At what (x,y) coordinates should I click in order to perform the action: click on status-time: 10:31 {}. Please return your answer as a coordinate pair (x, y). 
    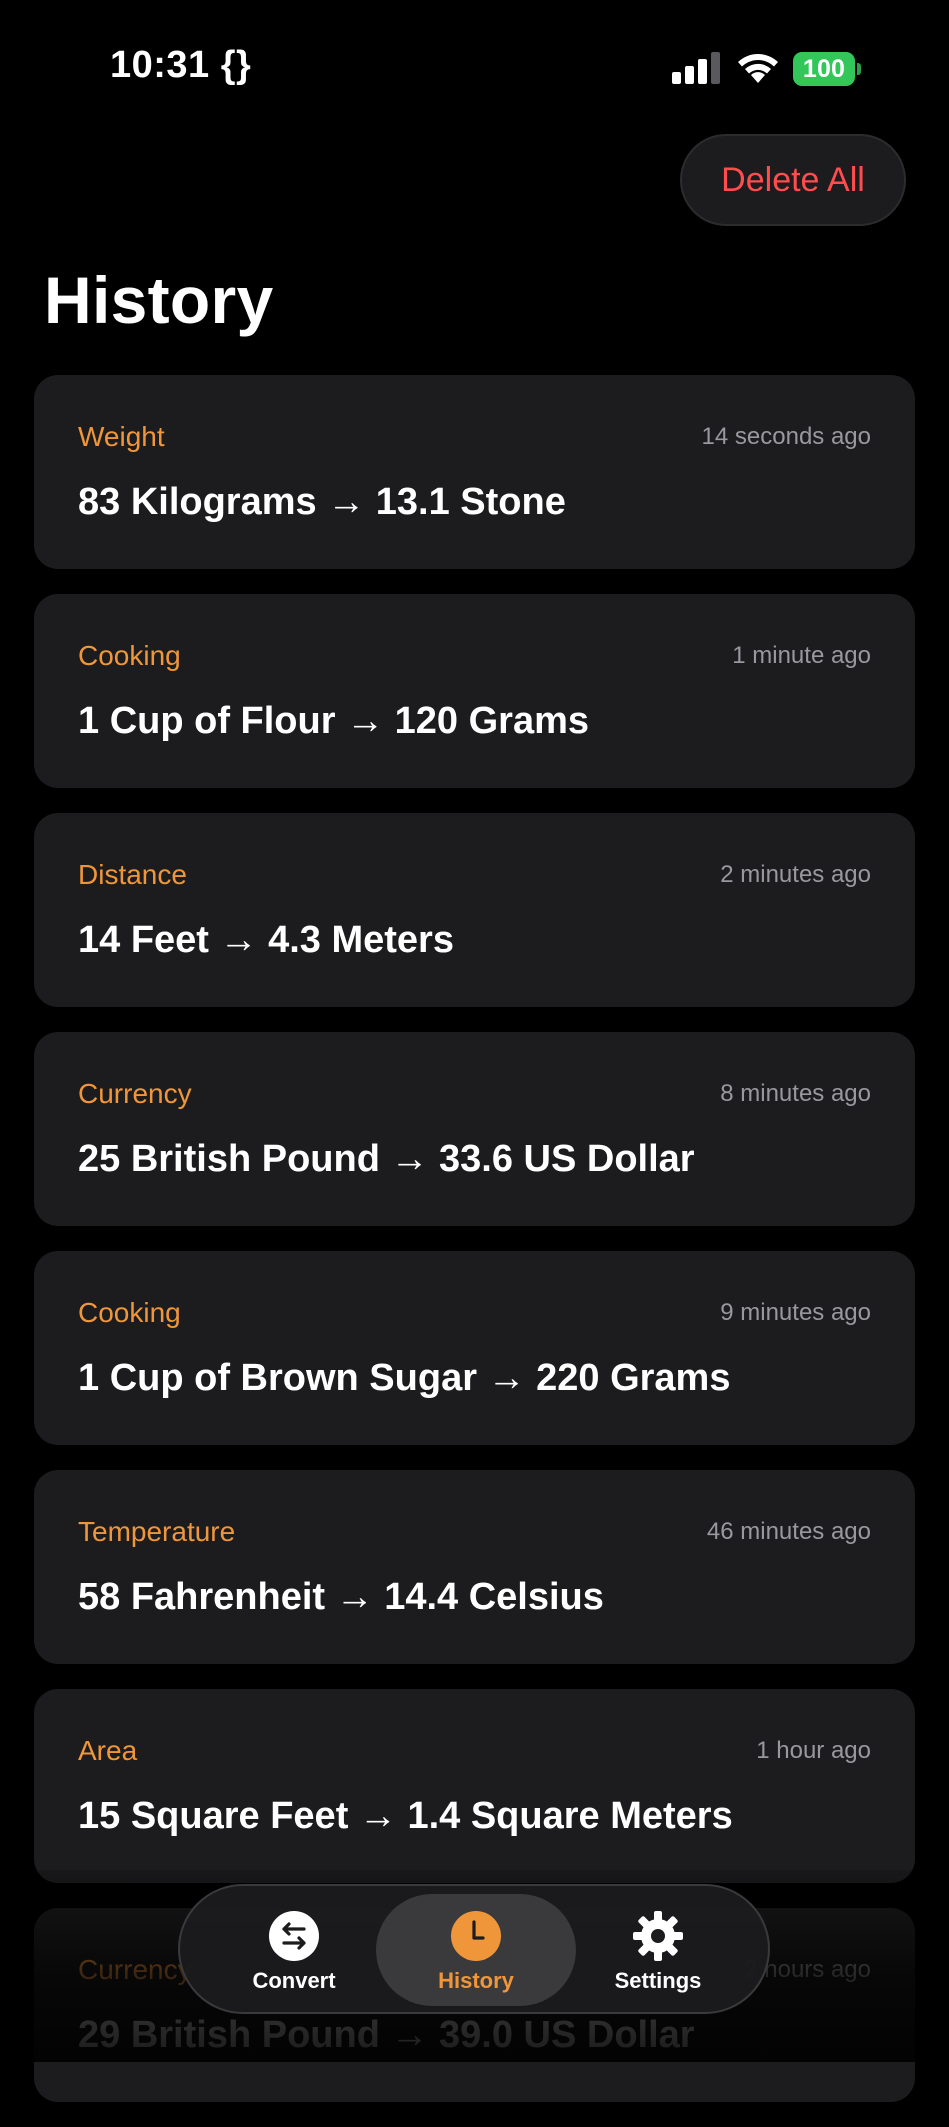
    Looking at the image, I should click on (181, 65).